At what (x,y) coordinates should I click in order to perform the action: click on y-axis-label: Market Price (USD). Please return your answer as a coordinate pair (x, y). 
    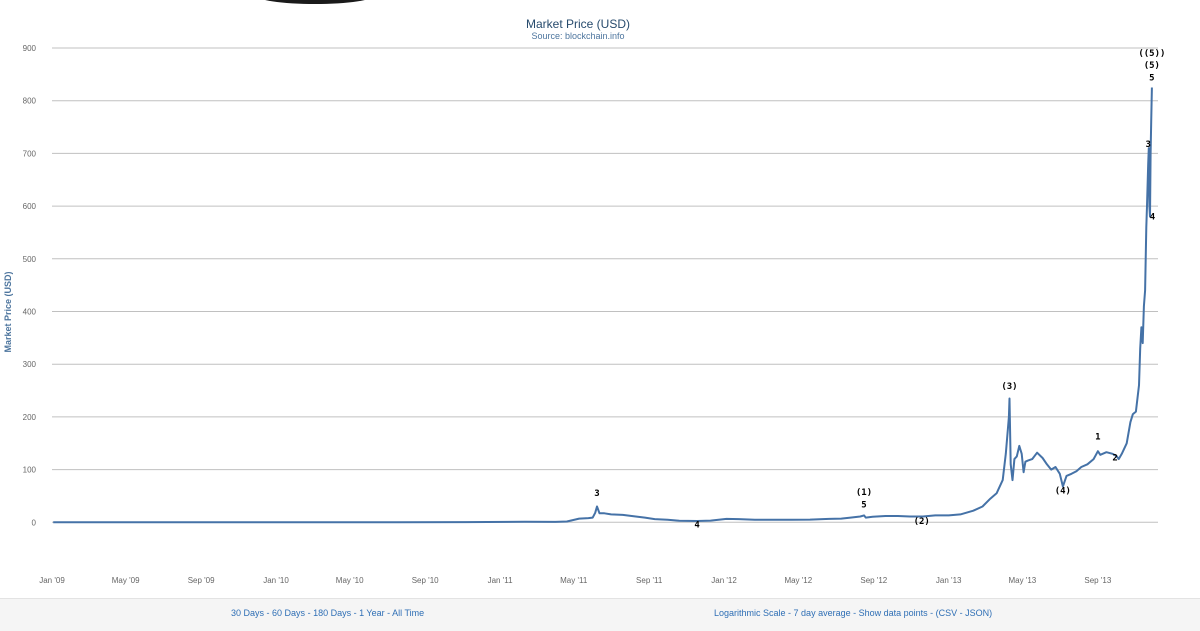
    Looking at the image, I should click on (8, 311).